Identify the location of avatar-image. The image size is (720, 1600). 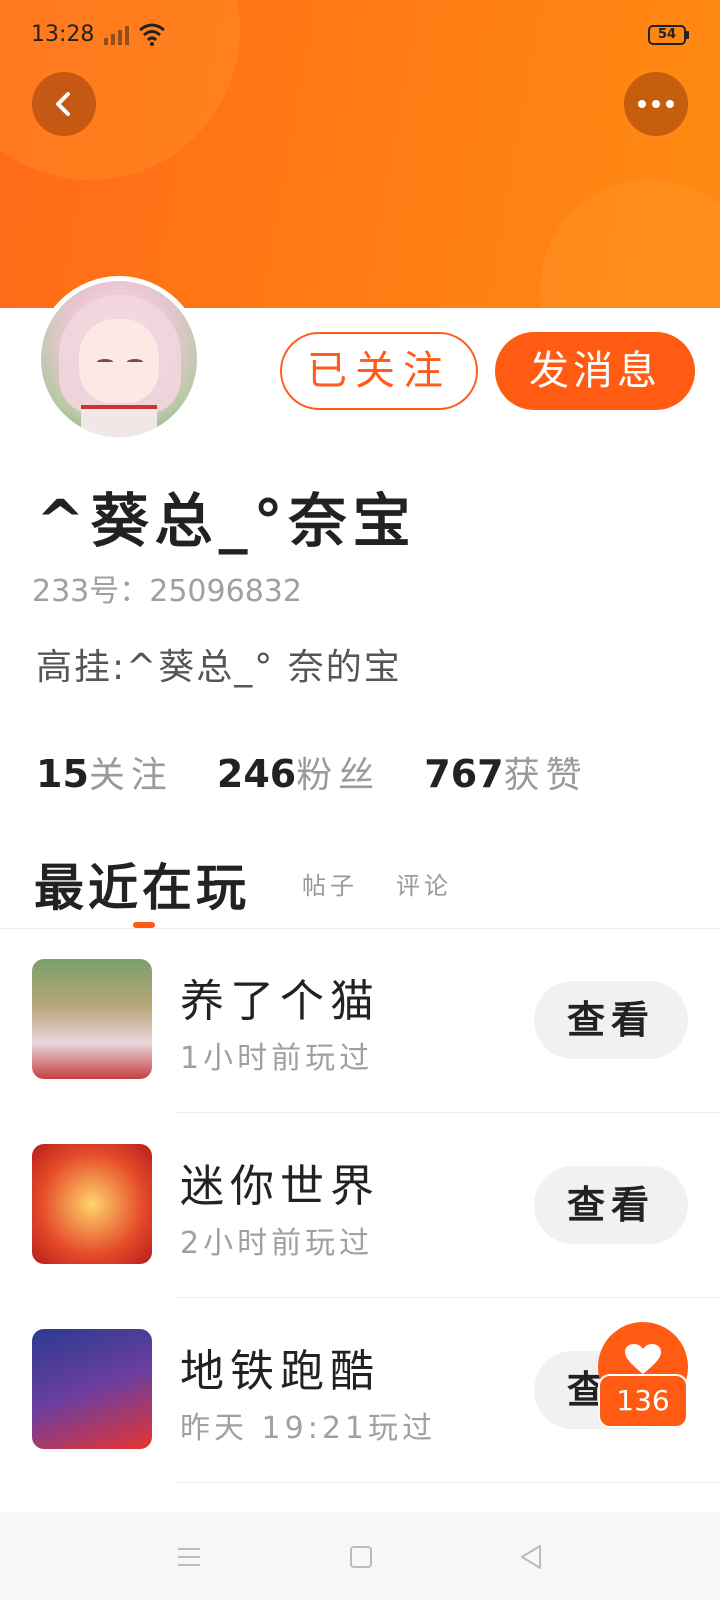
(119, 359).